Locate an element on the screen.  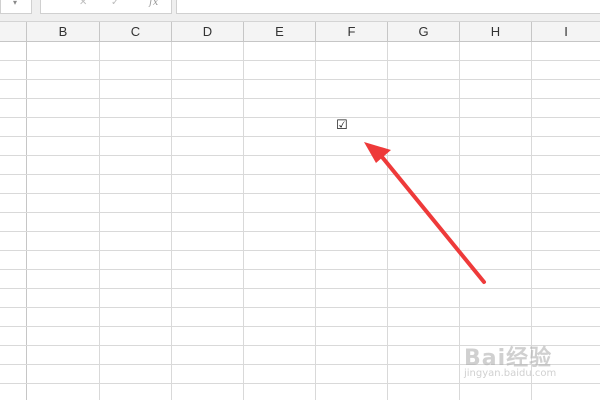
column-header-row: B C D E F G H I is located at coordinates (300, 32).